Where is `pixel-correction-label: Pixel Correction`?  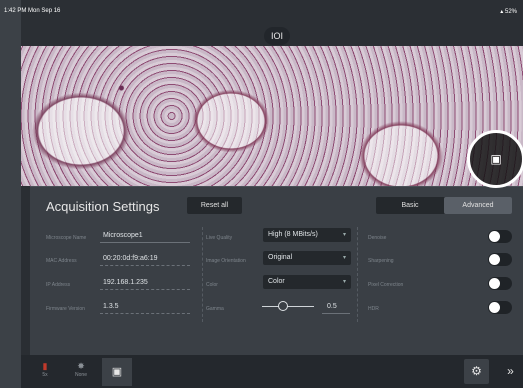
pixel-correction-label: Pixel Correction is located at coordinates (386, 285).